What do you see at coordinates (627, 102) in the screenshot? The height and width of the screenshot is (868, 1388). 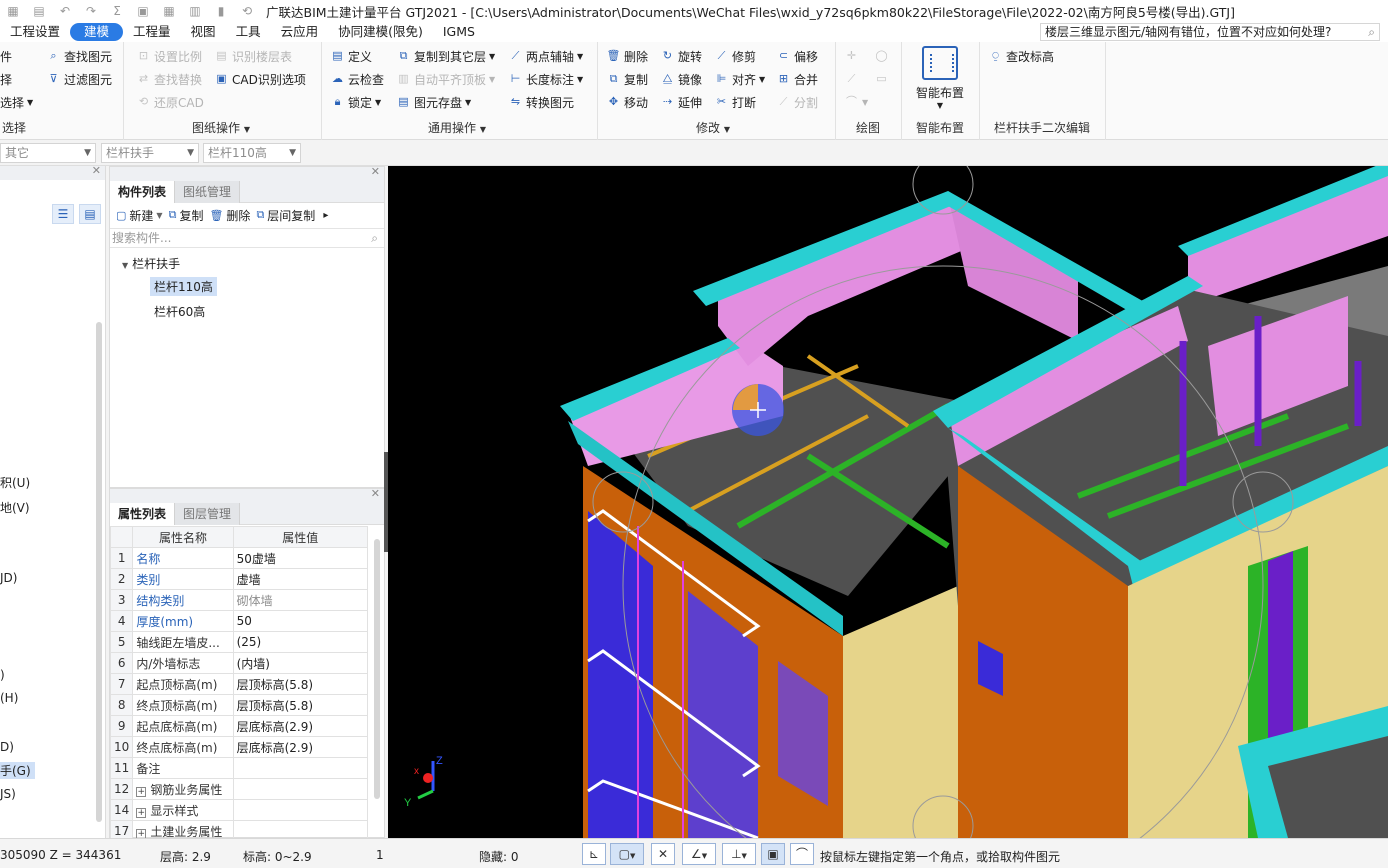 I see `move-button: ✥ 移动` at bounding box center [627, 102].